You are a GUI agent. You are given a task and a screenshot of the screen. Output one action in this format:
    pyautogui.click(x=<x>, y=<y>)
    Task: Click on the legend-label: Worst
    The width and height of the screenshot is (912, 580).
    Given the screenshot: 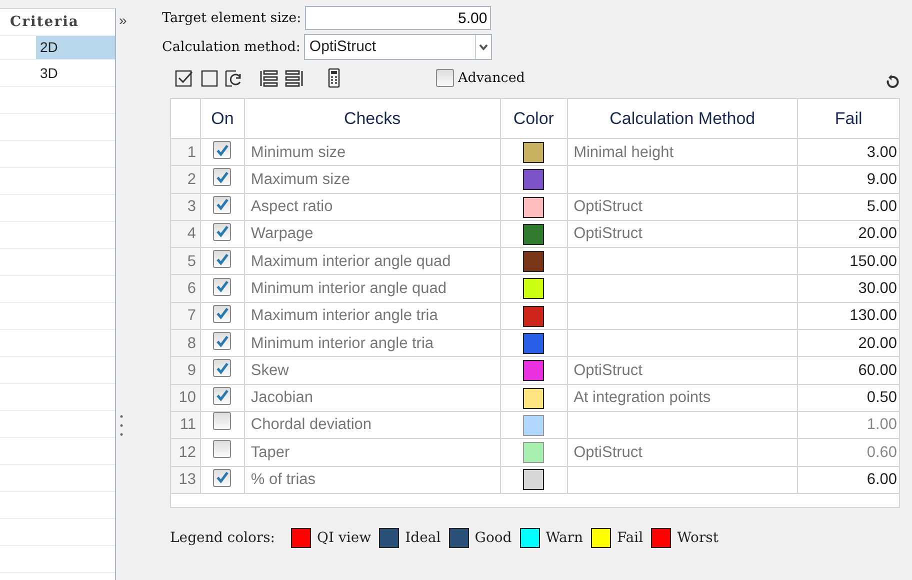 What is the action you would take?
    pyautogui.click(x=697, y=538)
    